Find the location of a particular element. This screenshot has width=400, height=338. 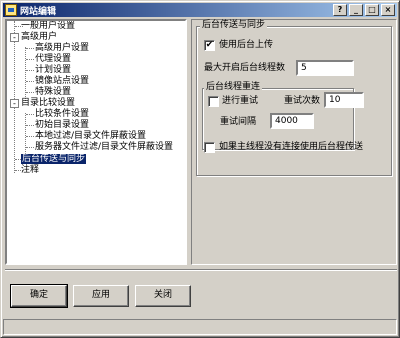

fallback-checkbox is located at coordinates (209, 147).